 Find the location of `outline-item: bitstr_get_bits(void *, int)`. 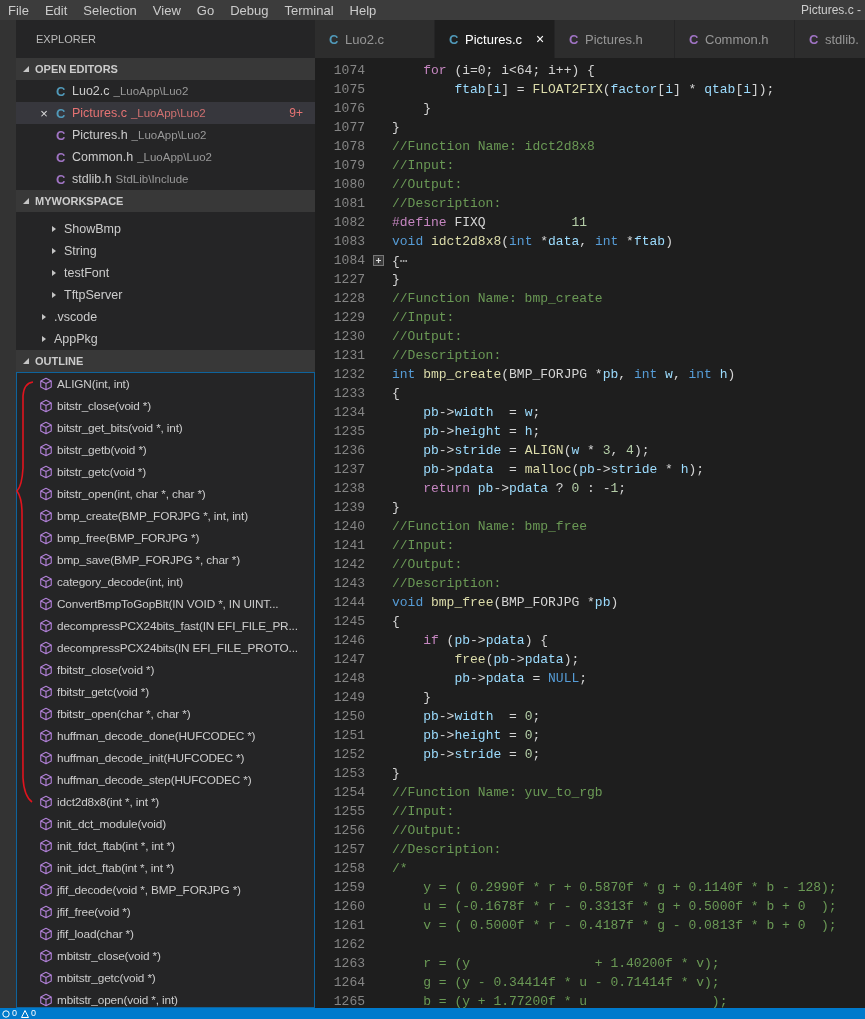

outline-item: bitstr_get_bits(void *, int) is located at coordinates (165, 428).